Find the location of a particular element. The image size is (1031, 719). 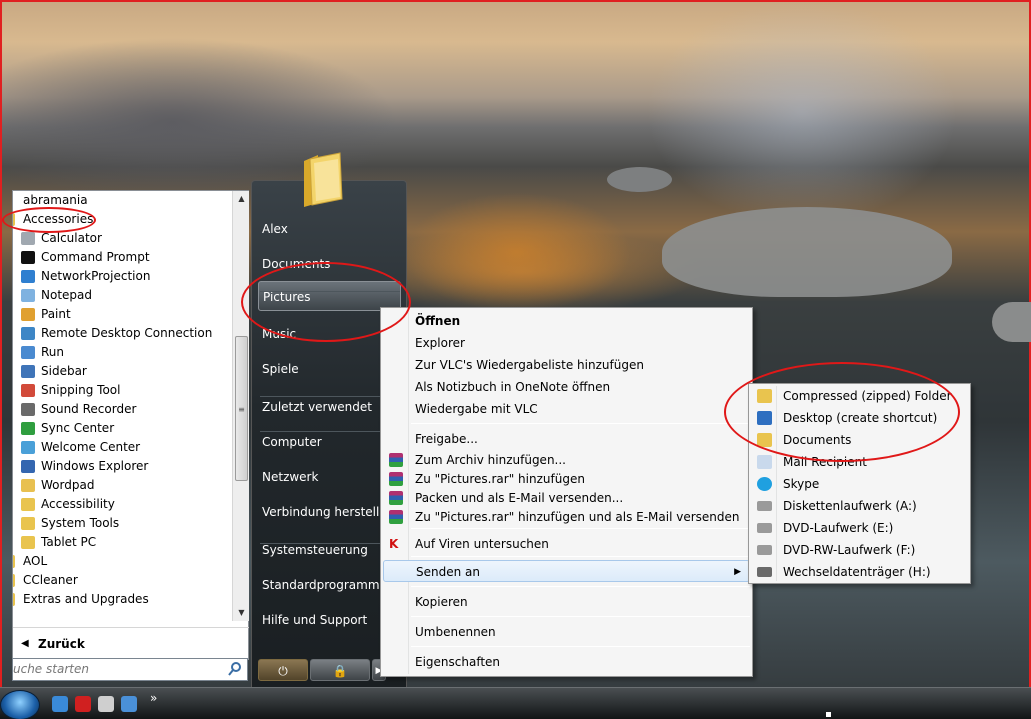

sidebar-icon is located at coordinates (28, 371).